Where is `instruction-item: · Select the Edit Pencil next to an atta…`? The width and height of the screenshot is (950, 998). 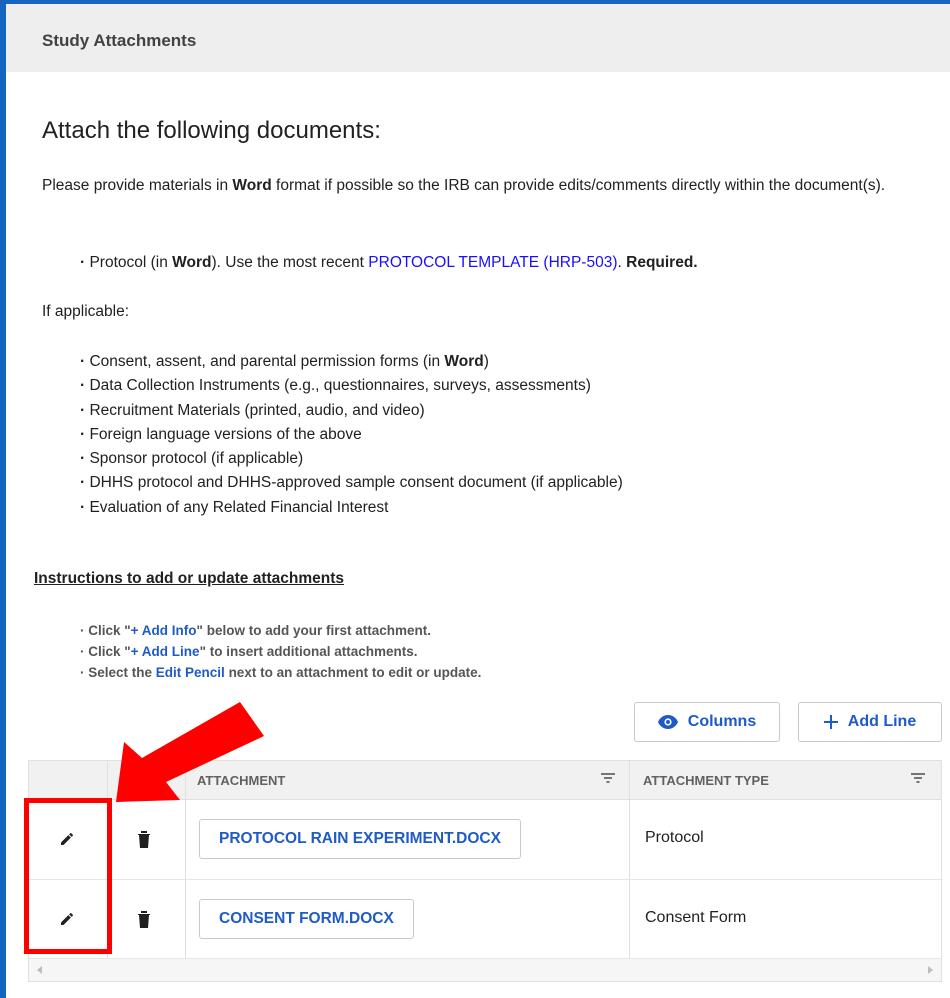
instruction-item: · Select the Edit Pencil next to an atta… is located at coordinates (281, 672).